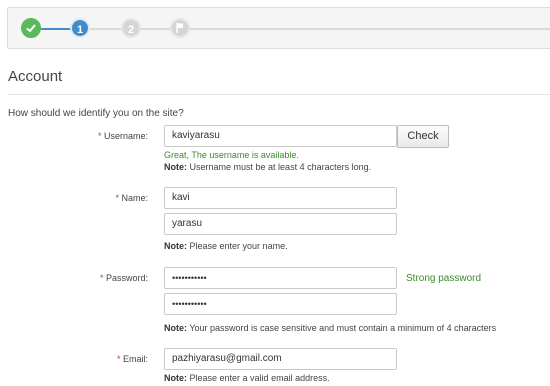 This screenshot has height=386, width=550. What do you see at coordinates (423, 136) in the screenshot?
I see `check-username-button: Check` at bounding box center [423, 136].